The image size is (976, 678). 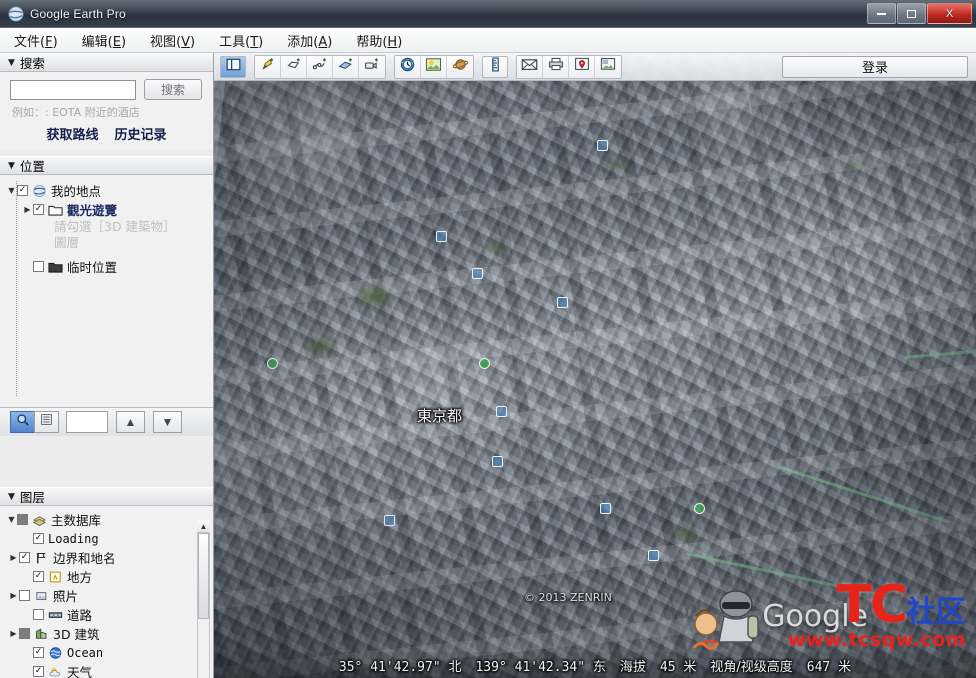 I want to click on places-down-button: ▼, so click(x=167, y=422).